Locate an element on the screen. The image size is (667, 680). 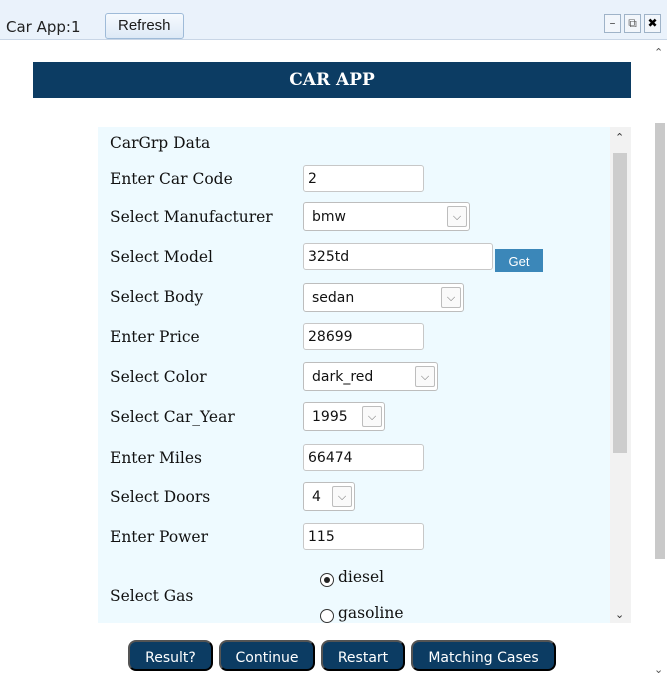
doors-select: 4 ⌵ is located at coordinates (329, 496).